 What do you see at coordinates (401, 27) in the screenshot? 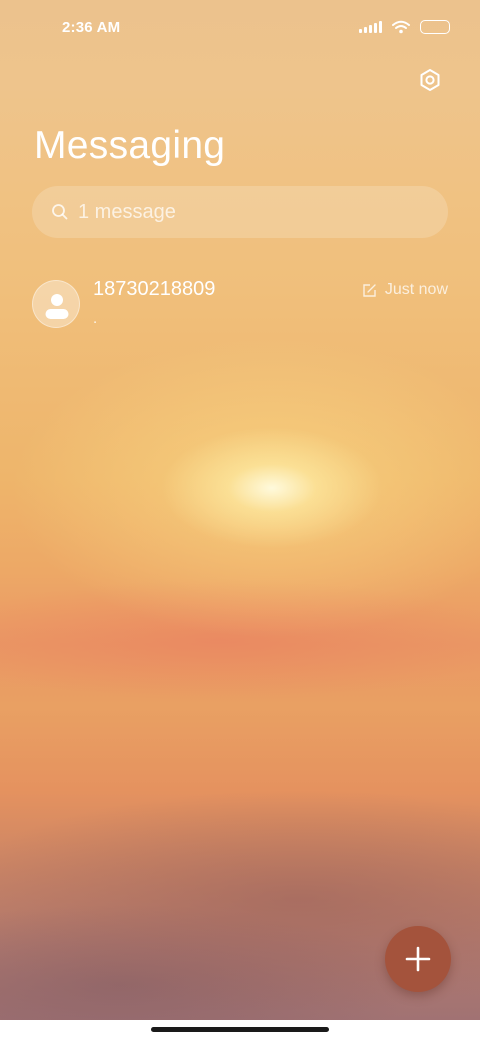
I see `wifi-icon` at bounding box center [401, 27].